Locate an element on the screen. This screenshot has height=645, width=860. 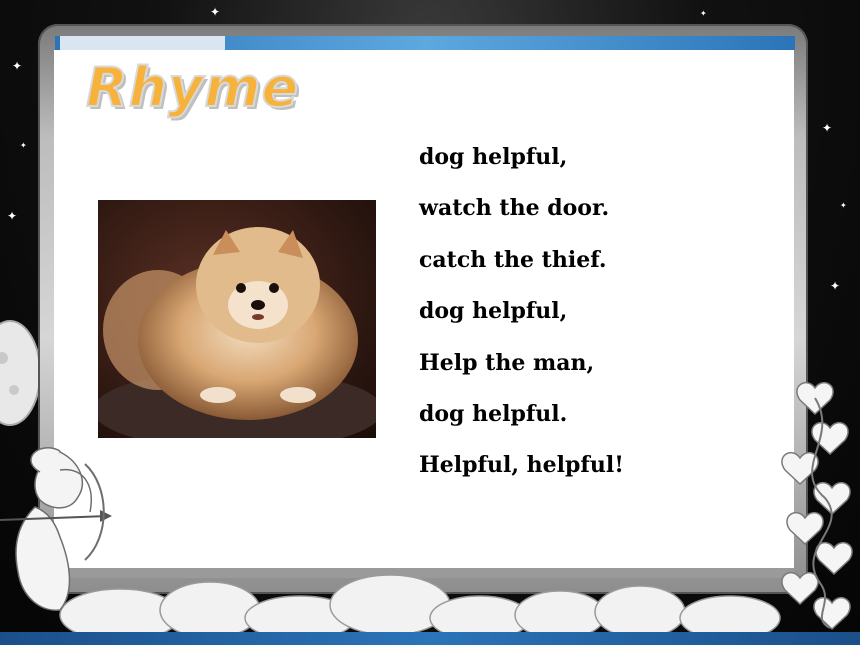
slide-title: Rhyme is located at coordinates (192, 87).